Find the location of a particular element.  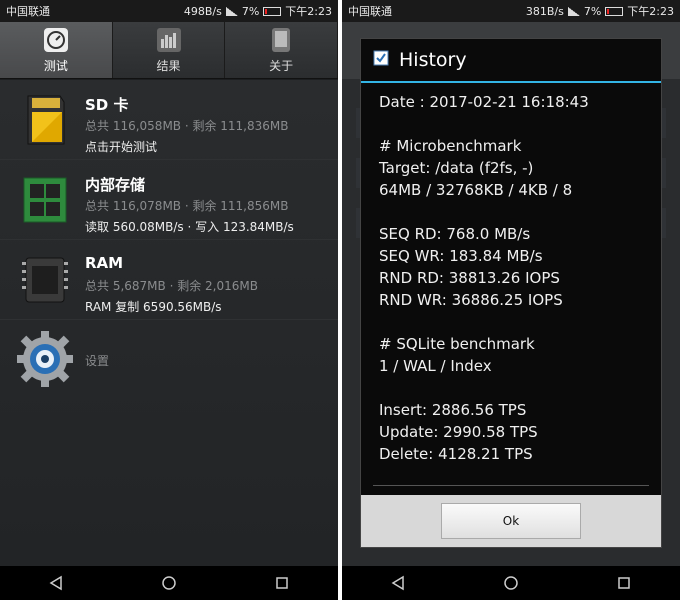

tab-test-label: 测试 is located at coordinates (55, 65).